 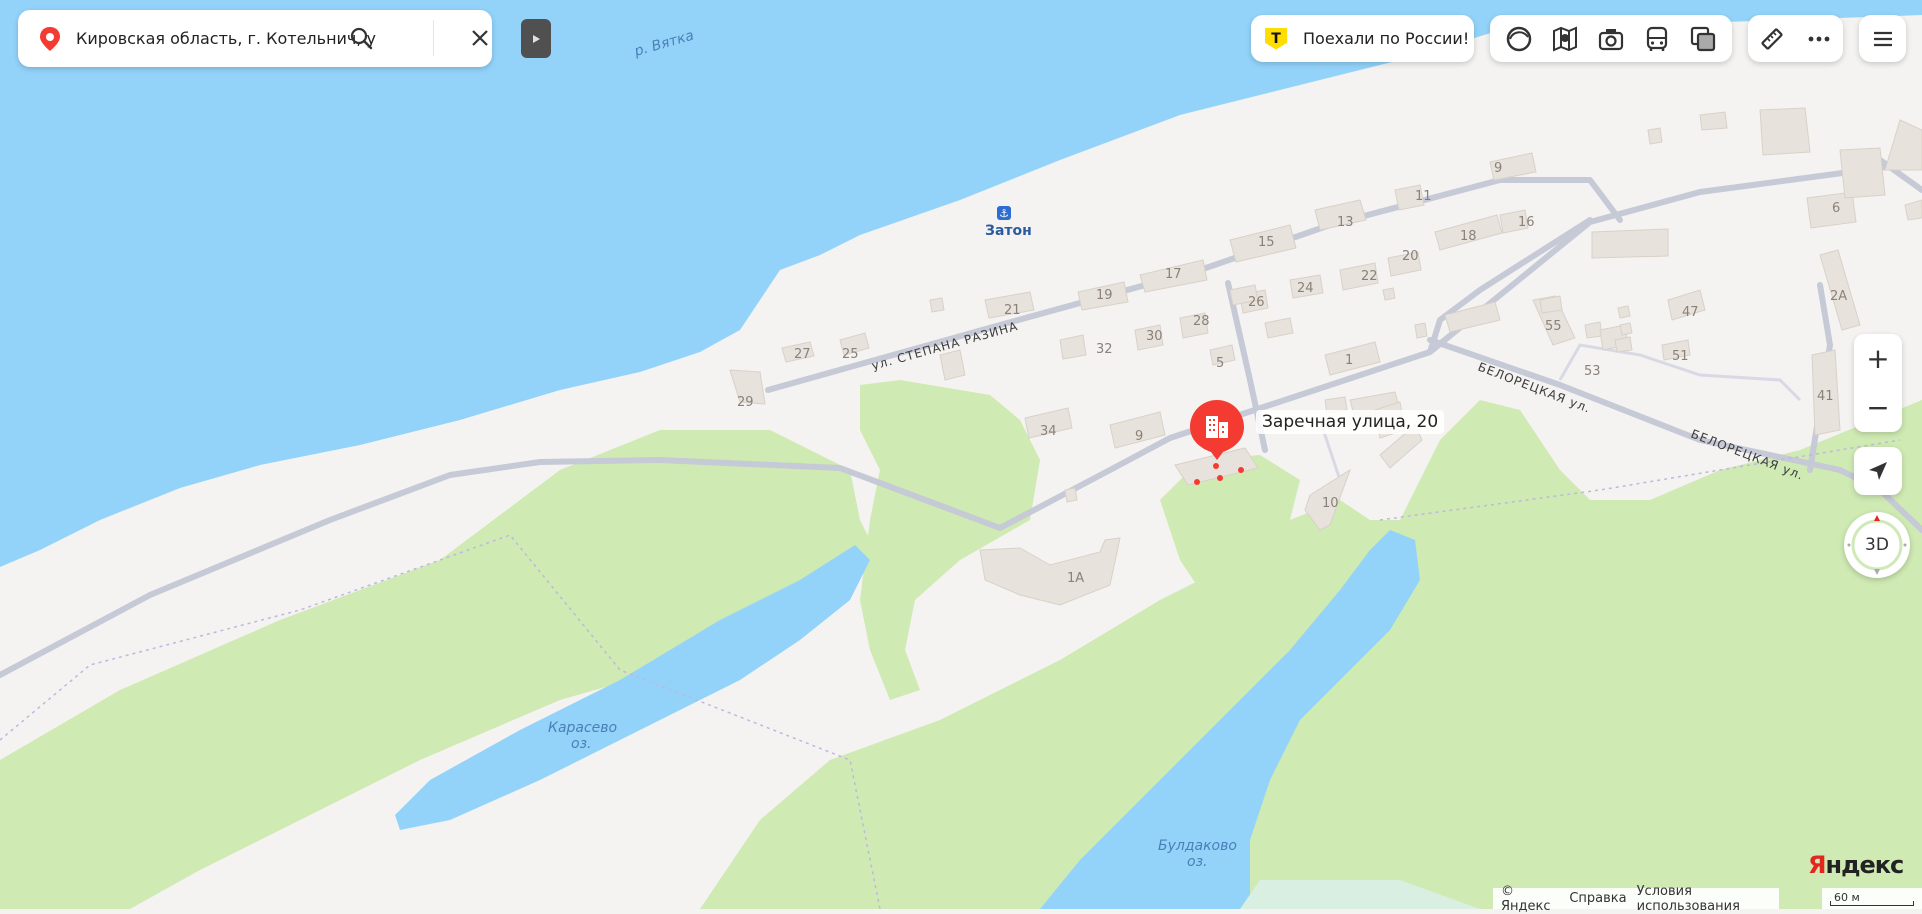 I want to click on map-layers-icon, so click(x=1565, y=38).